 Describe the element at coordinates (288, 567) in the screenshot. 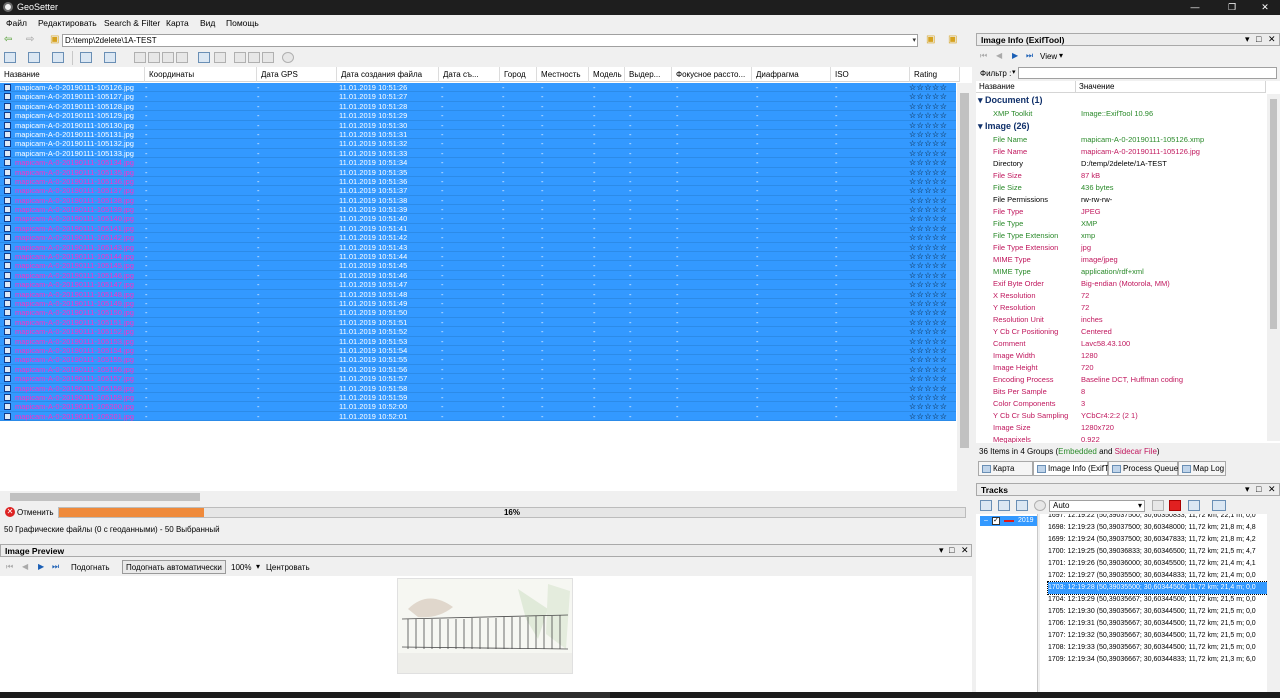

I see `center-button: Центровать` at that location.